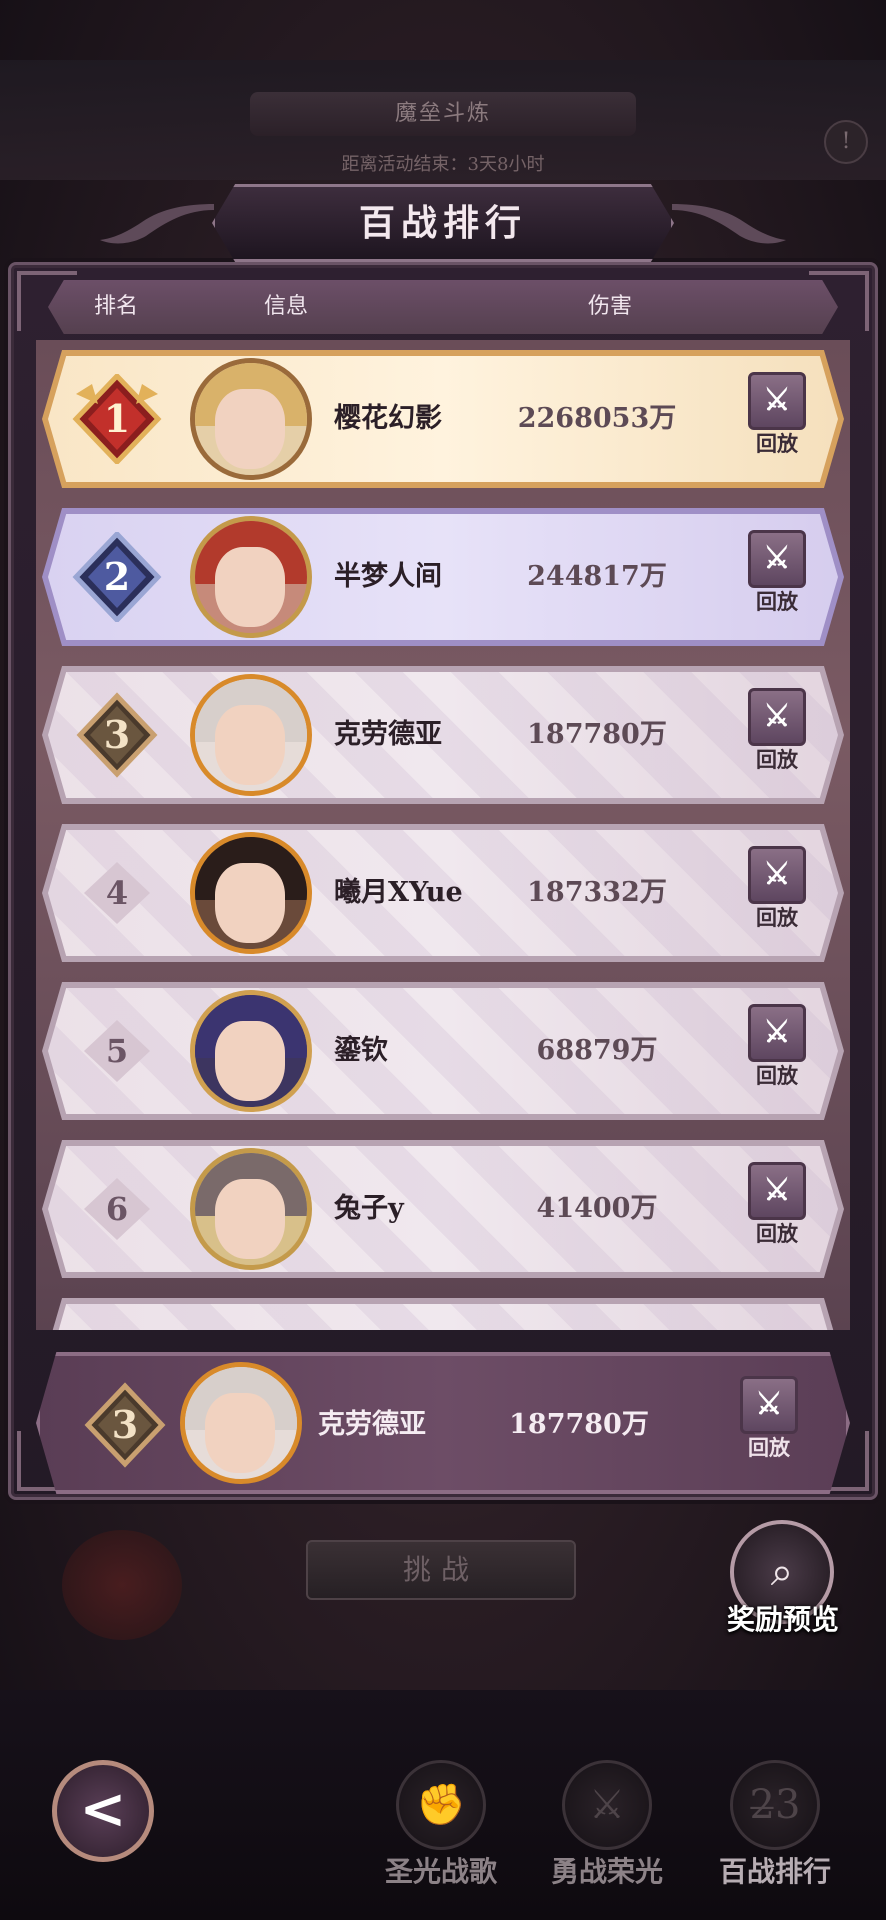  What do you see at coordinates (443, 1051) in the screenshot?
I see `ranking-row: 5 鎏钦 68879万 ⚔ 回放` at bounding box center [443, 1051].